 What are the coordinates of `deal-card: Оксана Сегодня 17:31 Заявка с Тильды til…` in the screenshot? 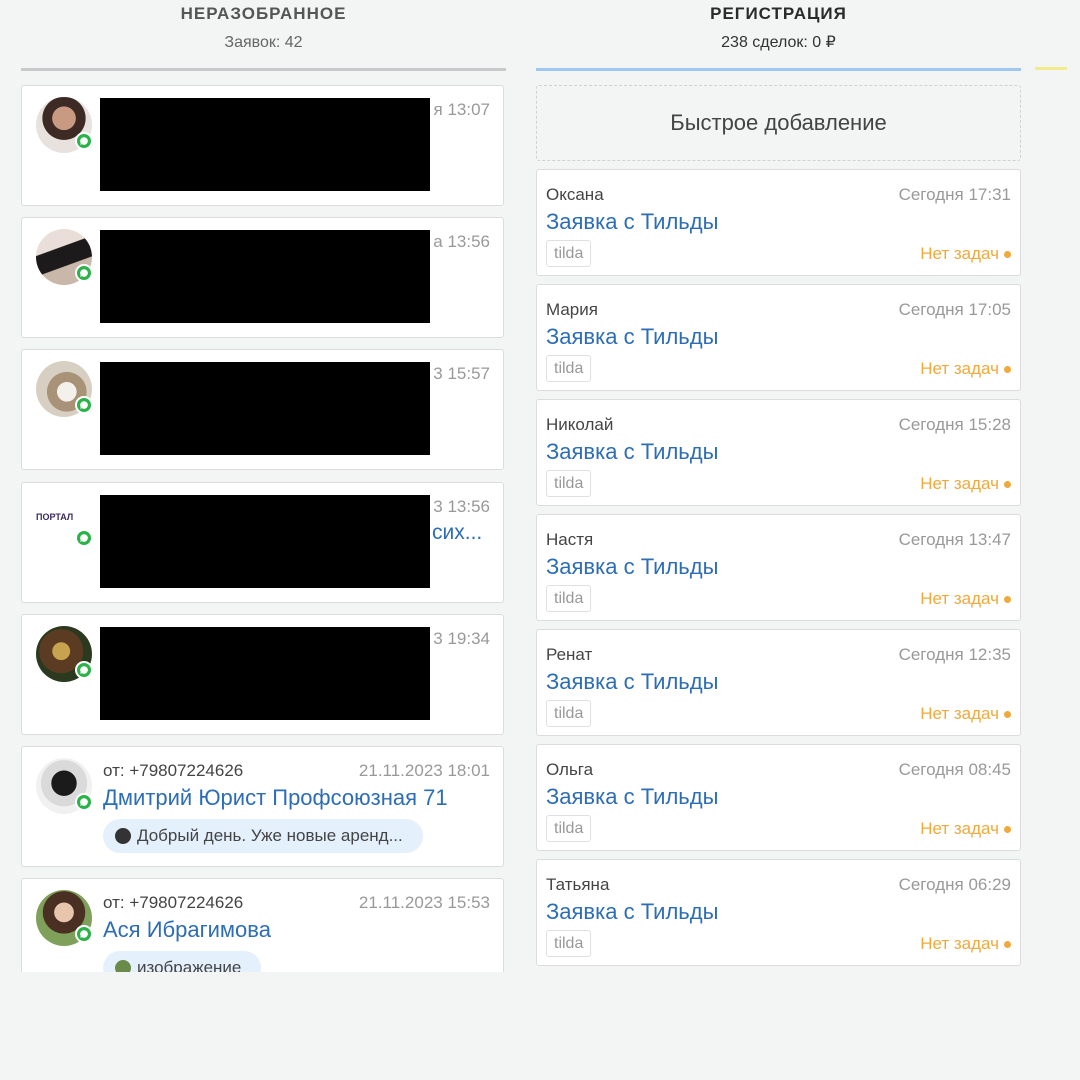 It's located at (778, 222).